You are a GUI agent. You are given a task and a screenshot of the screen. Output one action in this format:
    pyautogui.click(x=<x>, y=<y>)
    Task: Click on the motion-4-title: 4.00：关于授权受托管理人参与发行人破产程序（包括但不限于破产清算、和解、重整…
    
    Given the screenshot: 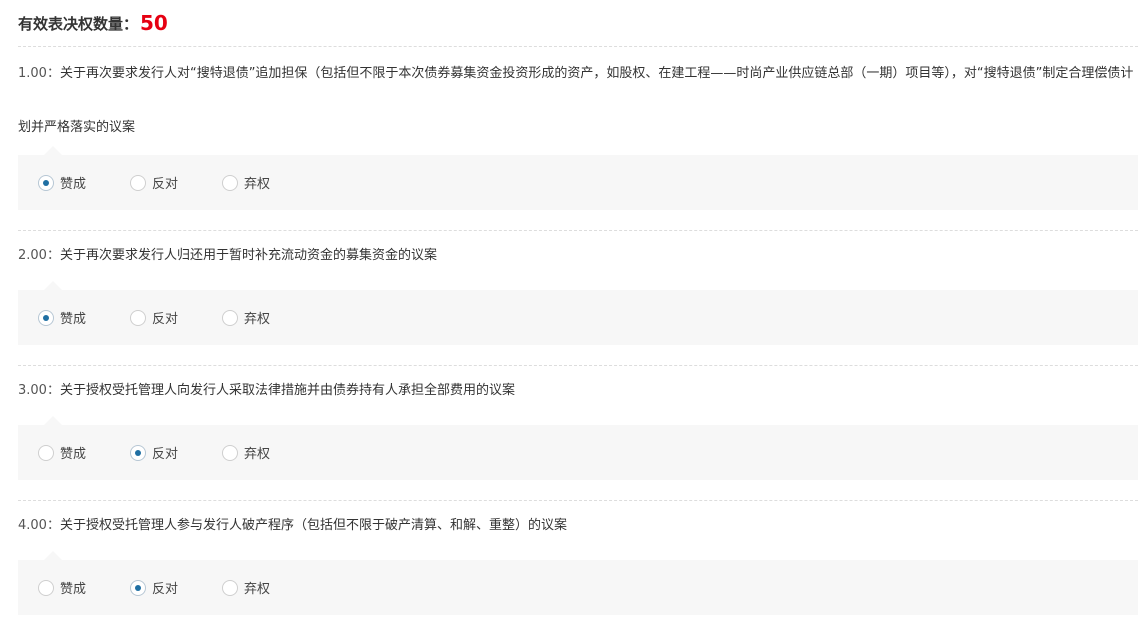 What is the action you would take?
    pyautogui.click(x=578, y=526)
    